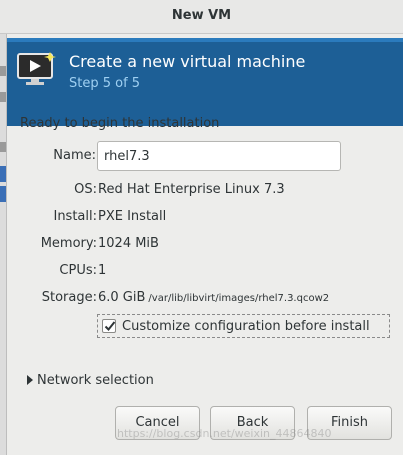  What do you see at coordinates (85, 189) in the screenshot?
I see `os-label: OS:` at bounding box center [85, 189].